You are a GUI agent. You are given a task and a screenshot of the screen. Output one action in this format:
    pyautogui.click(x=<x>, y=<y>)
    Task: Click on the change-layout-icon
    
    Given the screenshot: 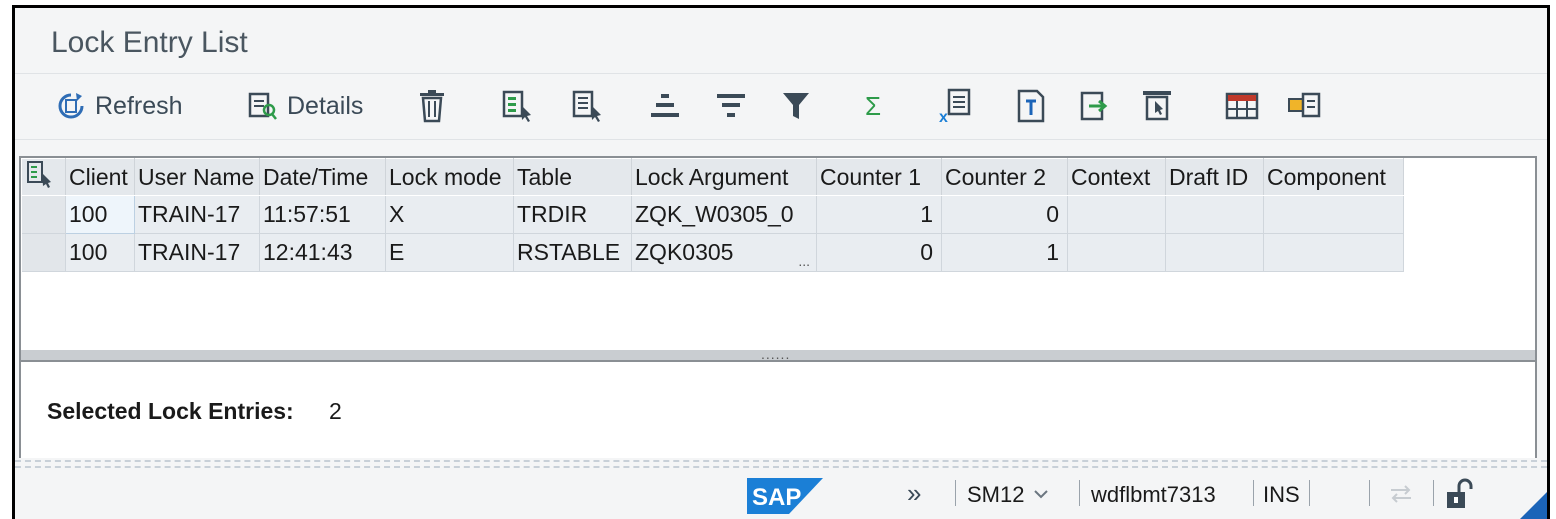 What is the action you would take?
    pyautogui.click(x=1242, y=106)
    